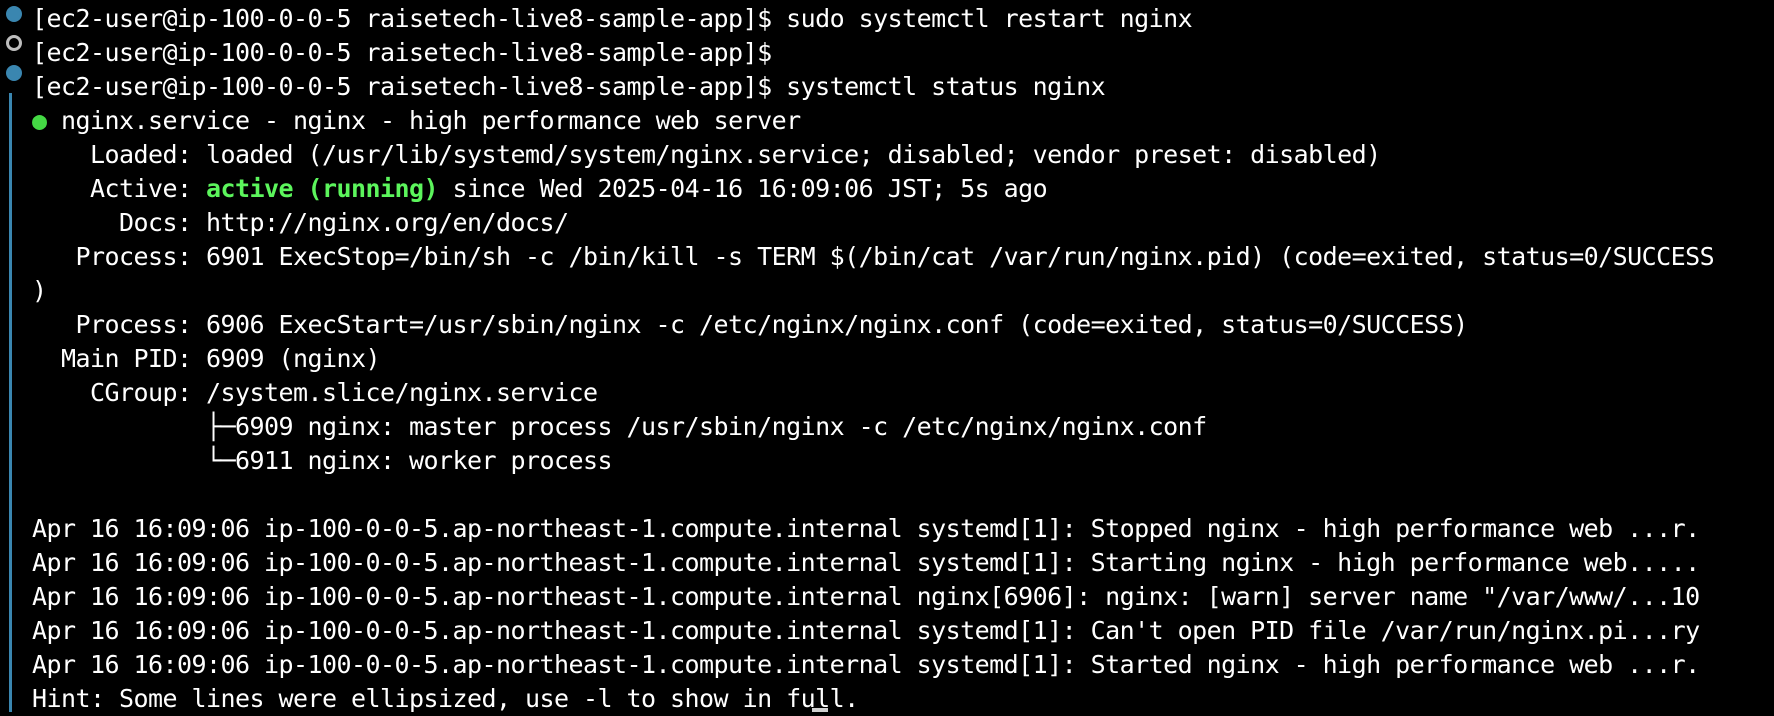 This screenshot has width=1774, height=716. Describe the element at coordinates (322, 188) in the screenshot. I see `active-state: active (running)` at that location.